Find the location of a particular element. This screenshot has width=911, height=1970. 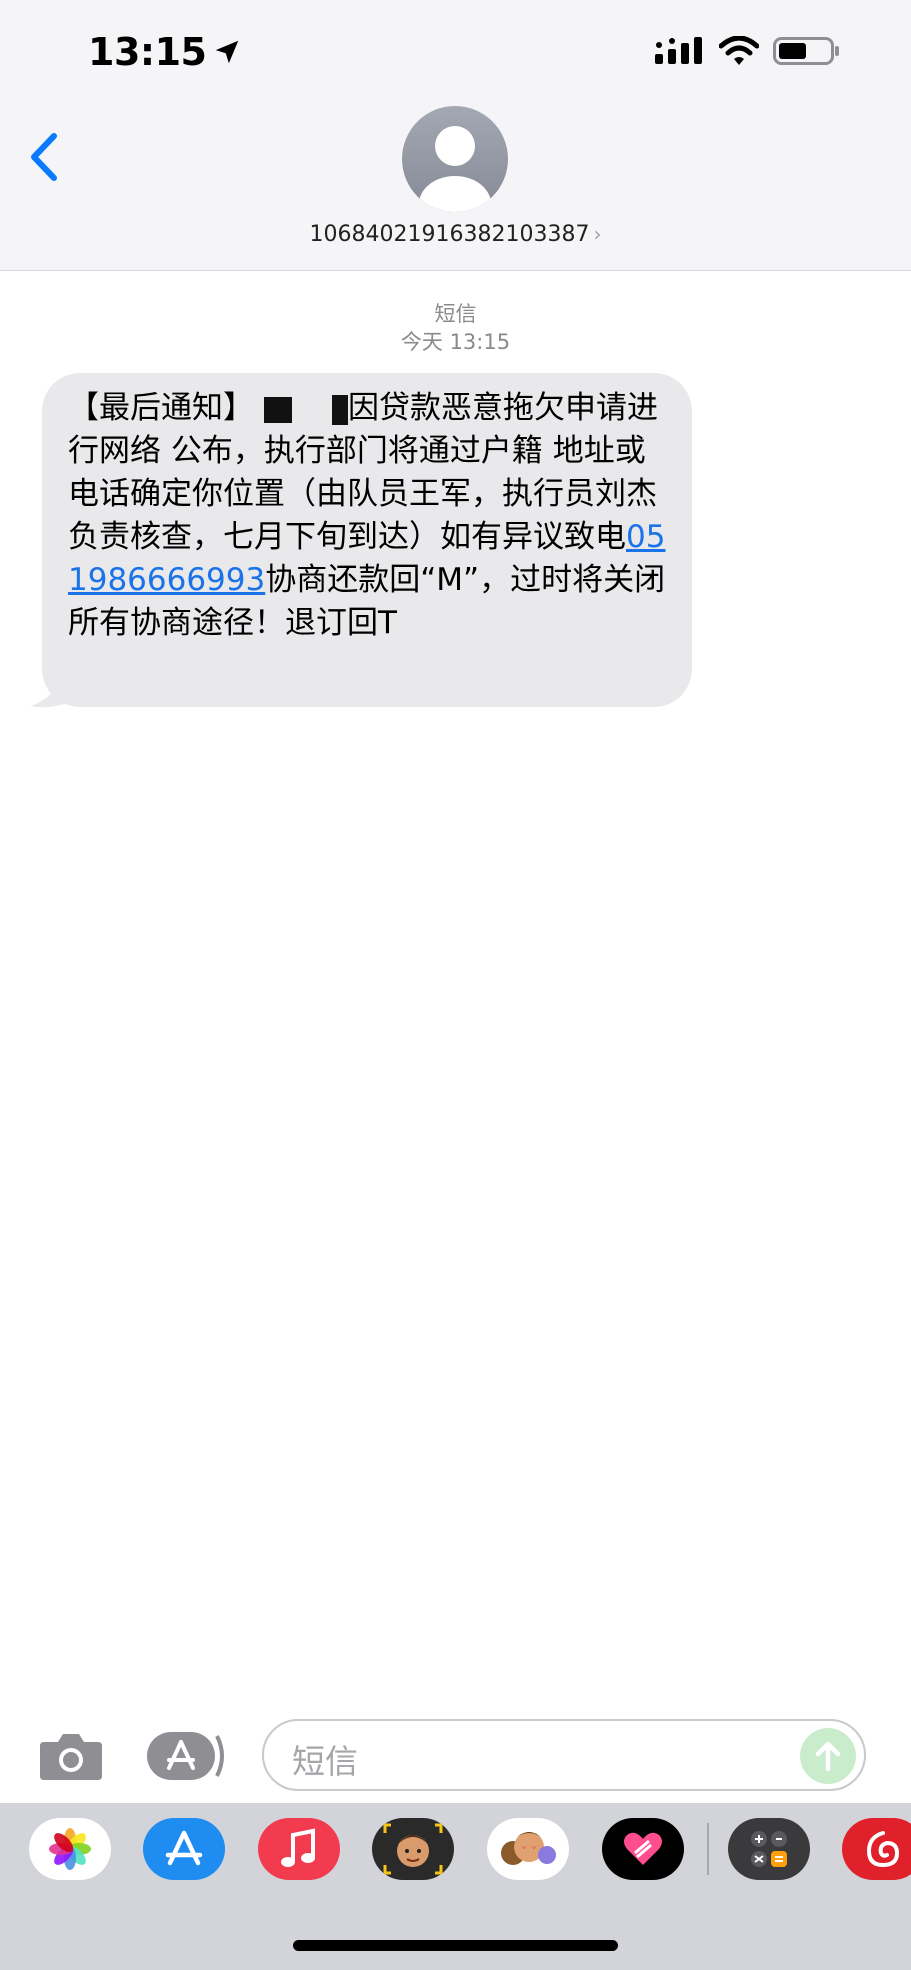

calculator-icon is located at coordinates (769, 1849).